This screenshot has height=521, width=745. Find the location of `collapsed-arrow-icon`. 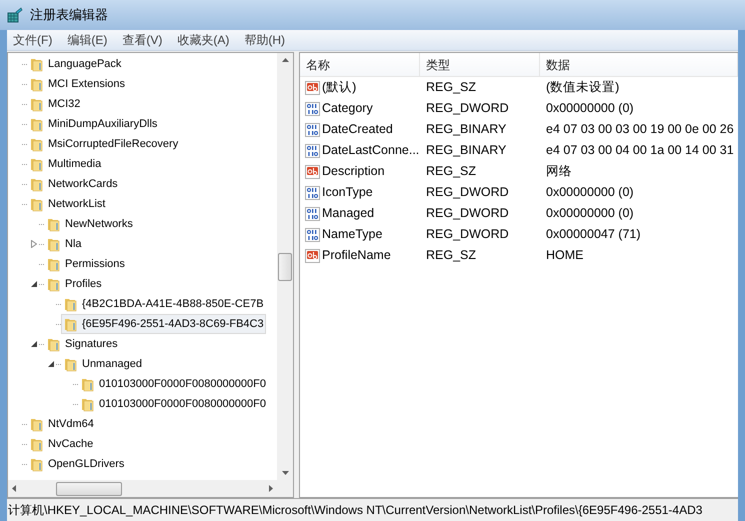

collapsed-arrow-icon is located at coordinates (34, 244).